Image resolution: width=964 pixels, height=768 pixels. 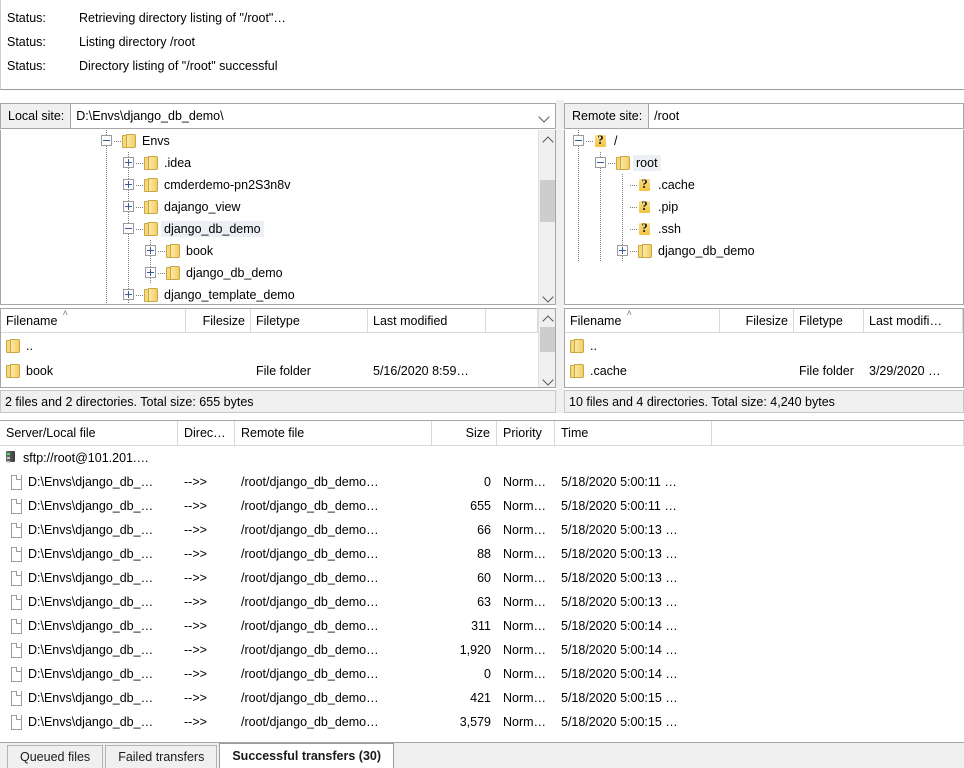 I want to click on queue-column-header-blank, so click(x=838, y=433).